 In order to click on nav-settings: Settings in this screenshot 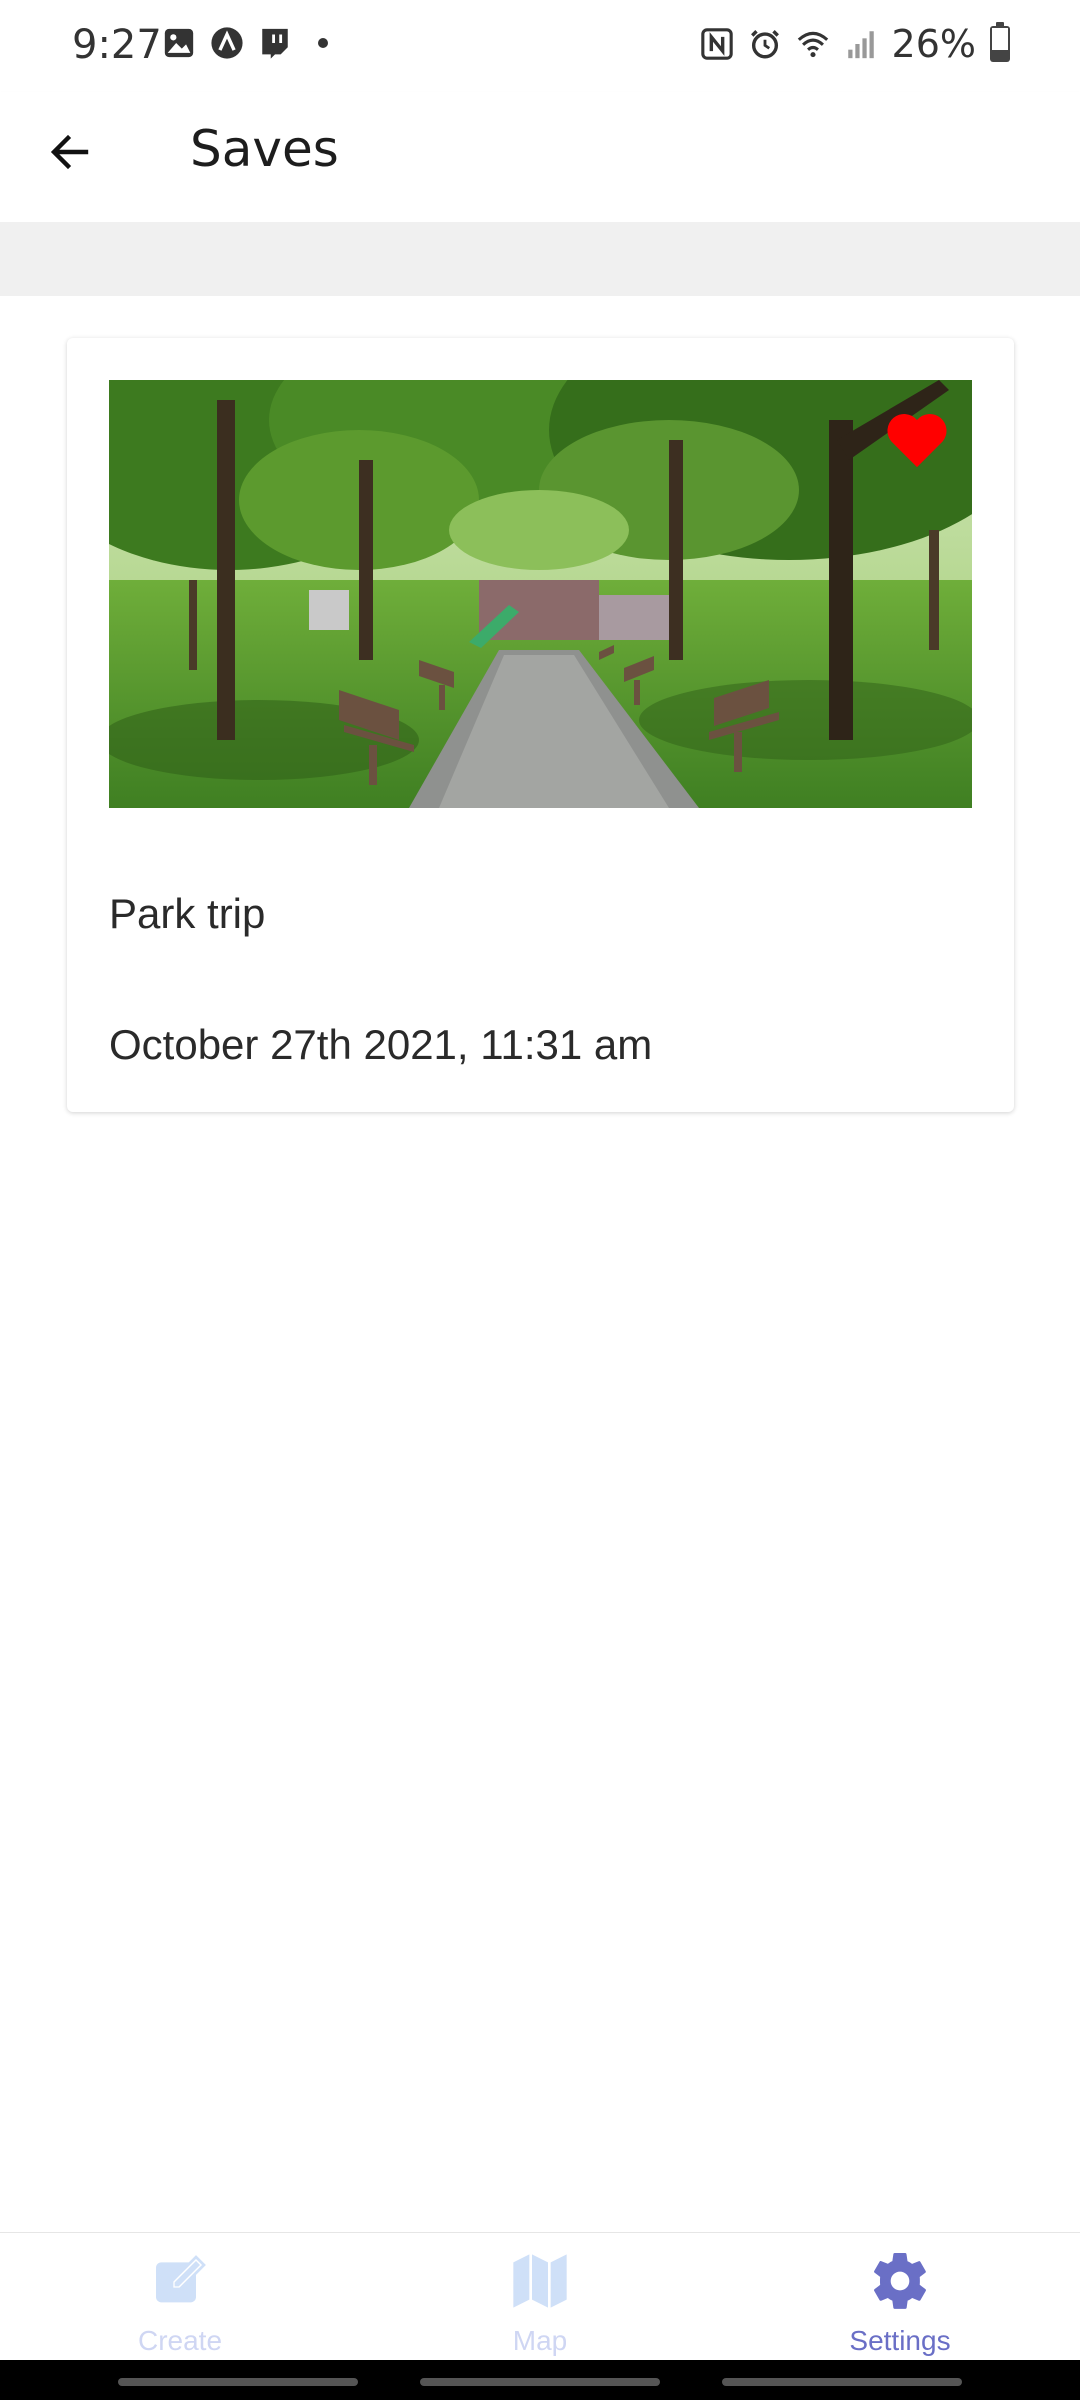, I will do `click(900, 2296)`.